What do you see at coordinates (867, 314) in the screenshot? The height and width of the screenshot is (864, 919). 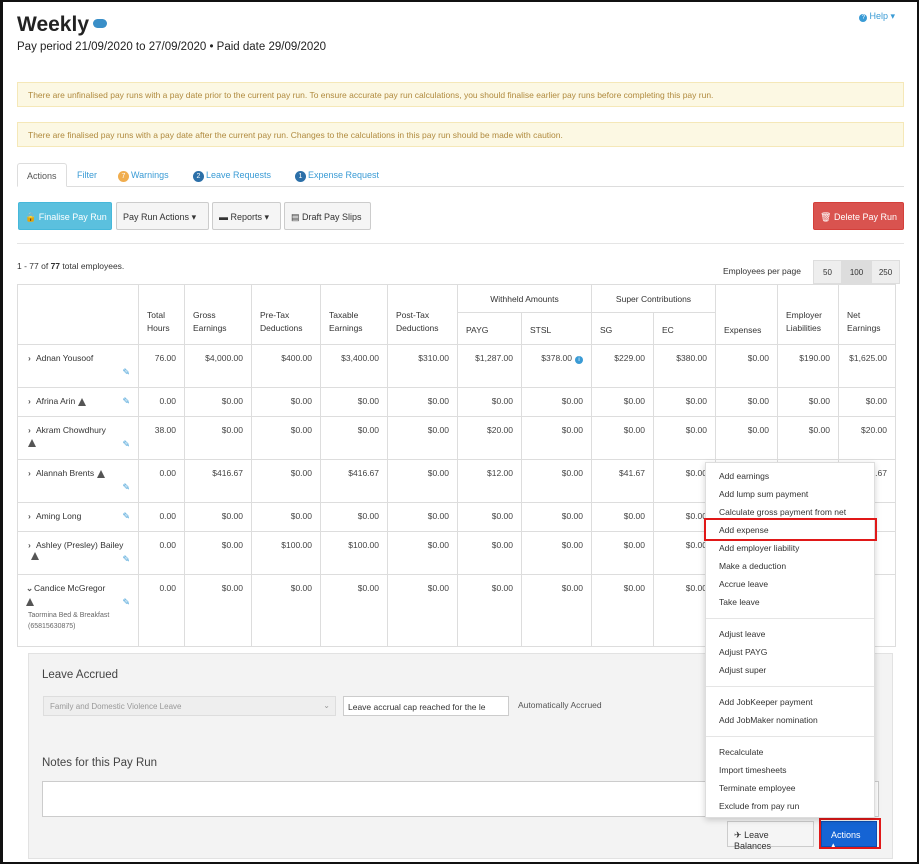 I see `header-net: Net Earnings` at bounding box center [867, 314].